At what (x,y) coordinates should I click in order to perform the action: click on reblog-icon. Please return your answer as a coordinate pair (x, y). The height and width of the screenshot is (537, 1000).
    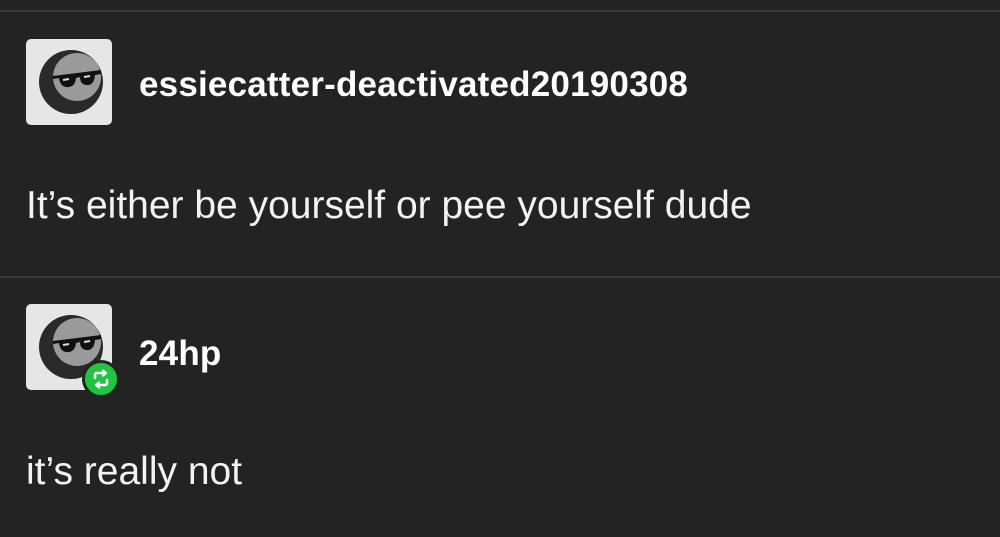
    Looking at the image, I should click on (101, 379).